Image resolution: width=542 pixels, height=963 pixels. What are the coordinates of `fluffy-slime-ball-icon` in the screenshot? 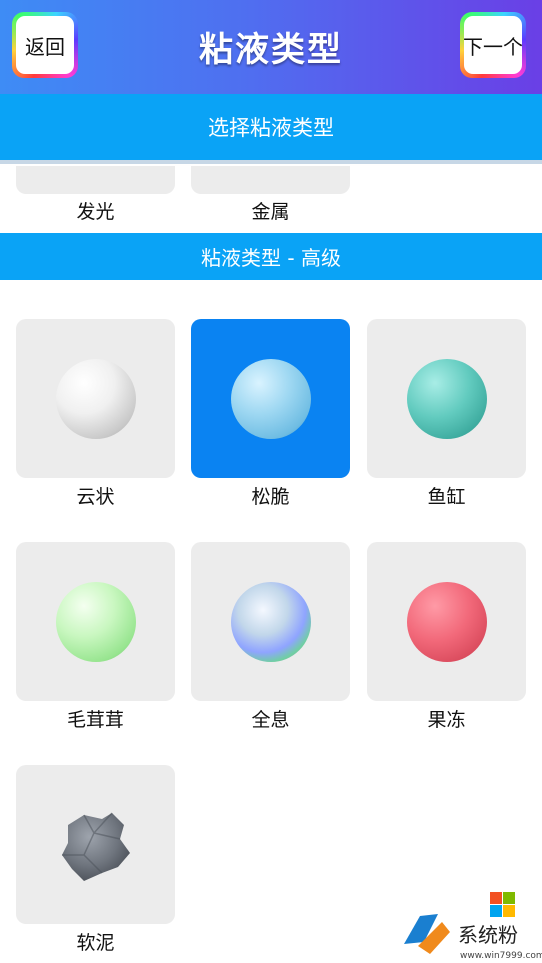 It's located at (96, 622).